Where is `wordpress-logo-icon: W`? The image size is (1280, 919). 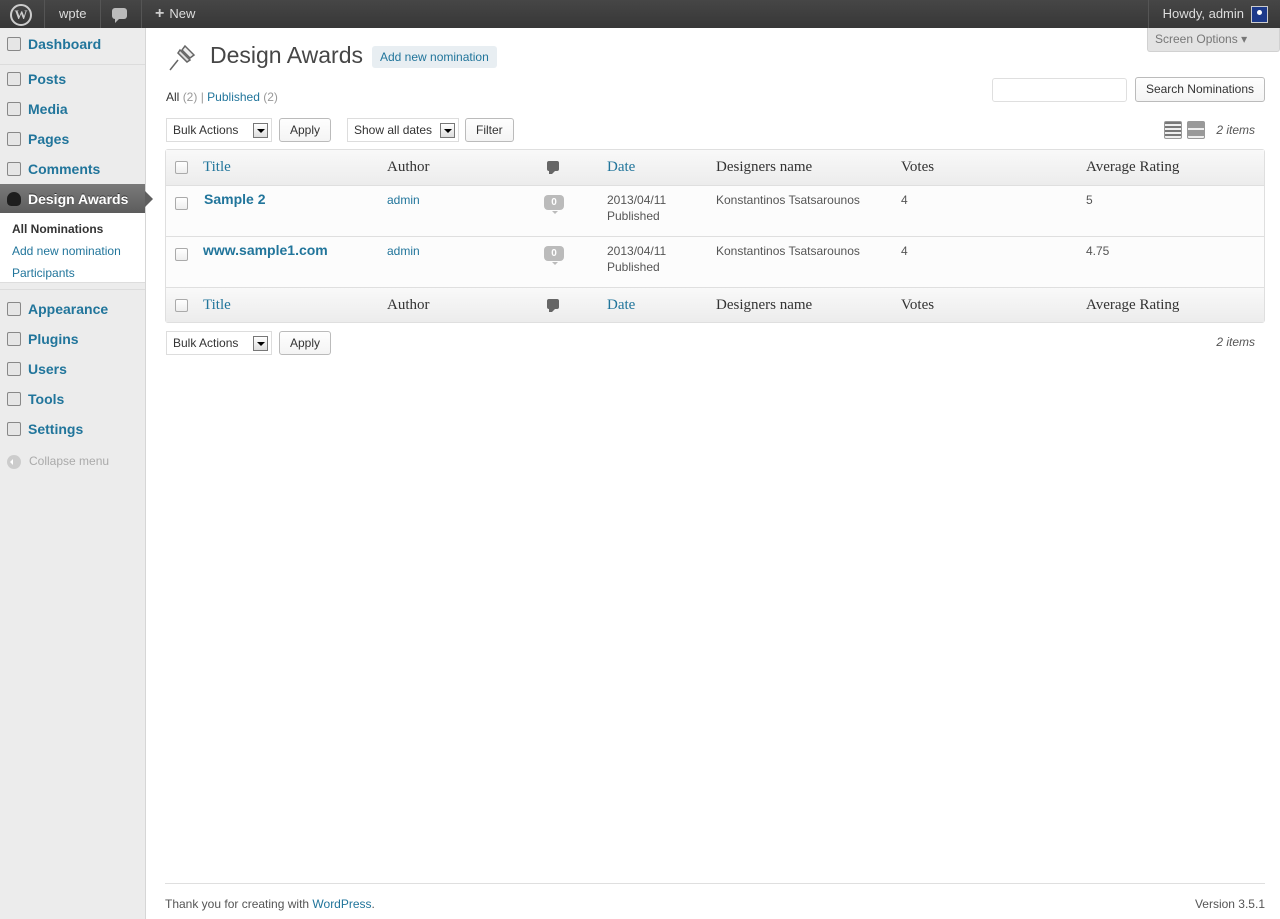
wordpress-logo-icon: W is located at coordinates (22, 14).